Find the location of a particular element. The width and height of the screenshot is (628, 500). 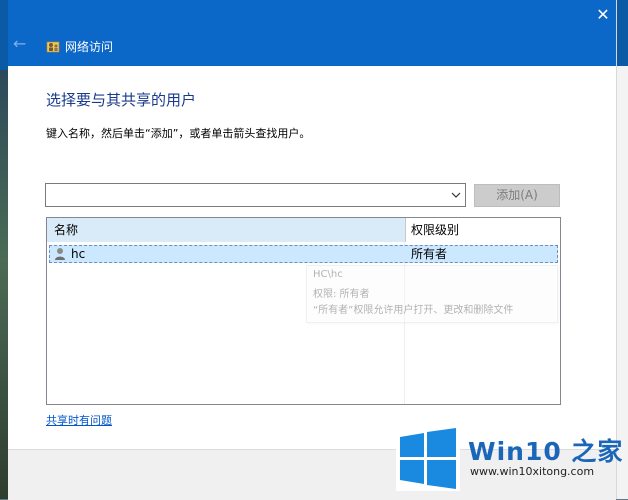

close-icon: ✕ is located at coordinates (603, 15).